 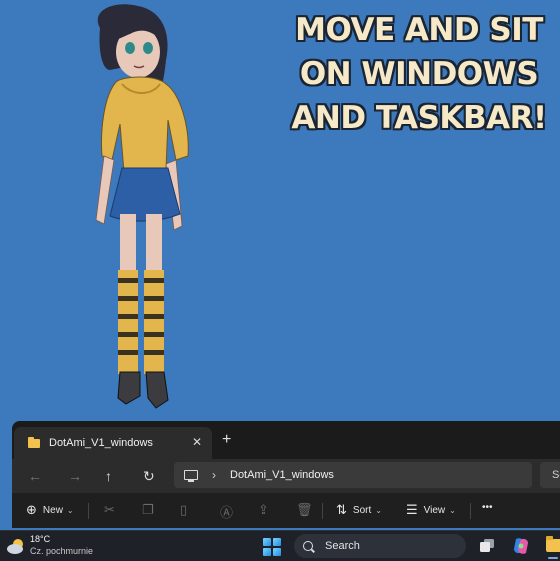 I want to click on more-options-icon: •••, so click(x=487, y=507).